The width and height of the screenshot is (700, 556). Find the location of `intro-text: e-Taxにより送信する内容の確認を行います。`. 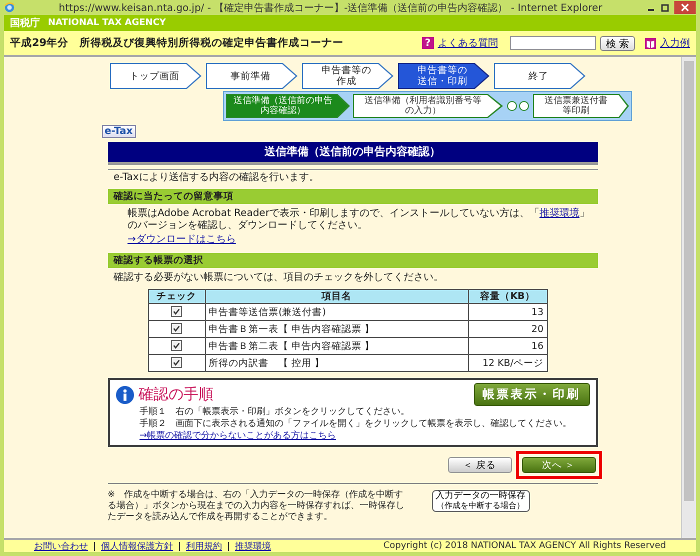

intro-text: e-Taxにより送信する内容の確認を行います。 is located at coordinates (353, 177).